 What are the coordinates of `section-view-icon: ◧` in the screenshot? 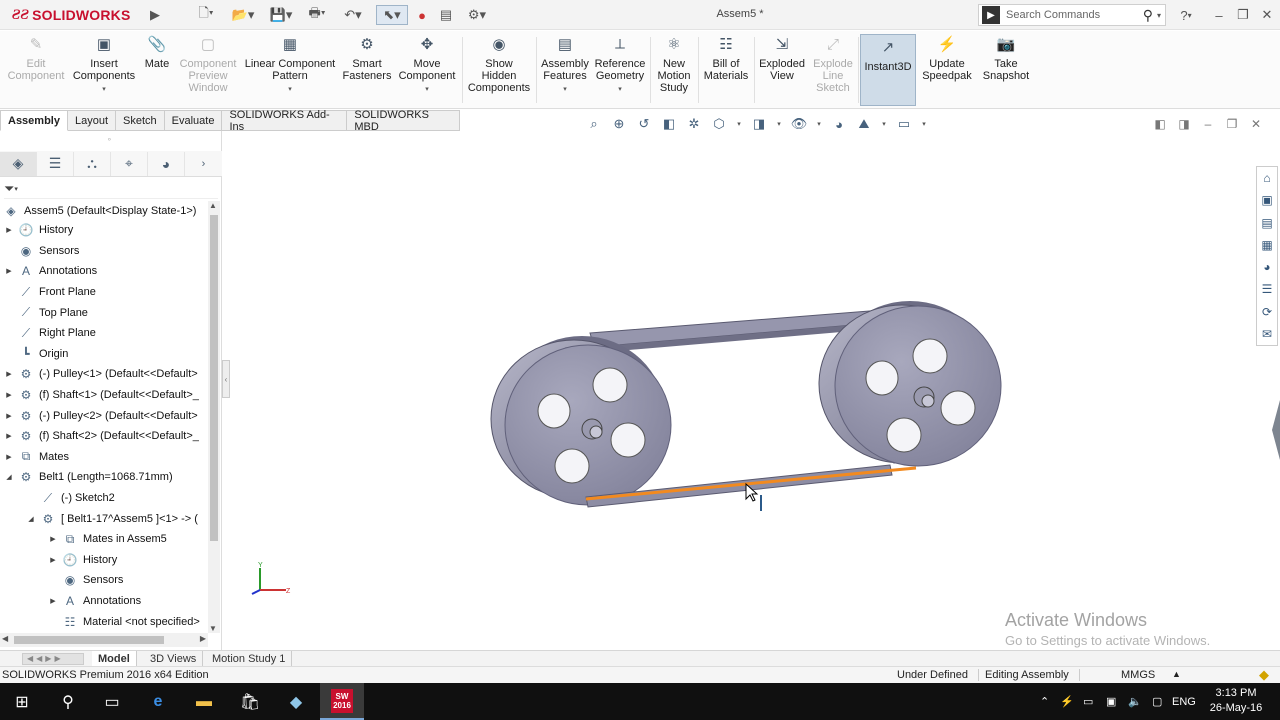 It's located at (669, 124).